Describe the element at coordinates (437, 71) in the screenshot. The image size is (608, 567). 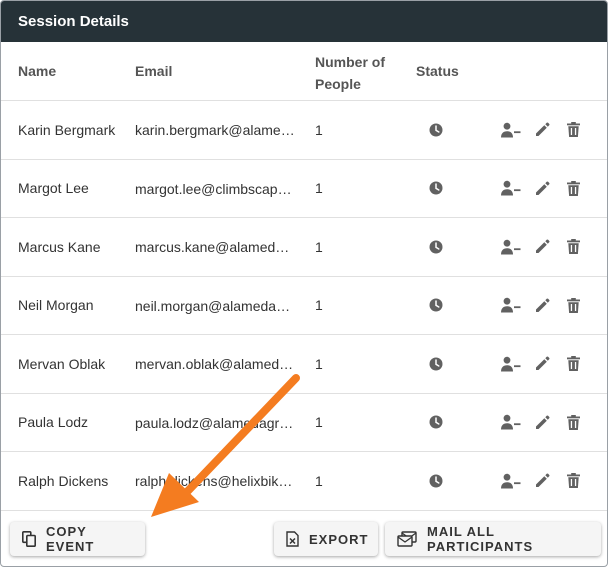
I see `column-header-status: Status` at that location.